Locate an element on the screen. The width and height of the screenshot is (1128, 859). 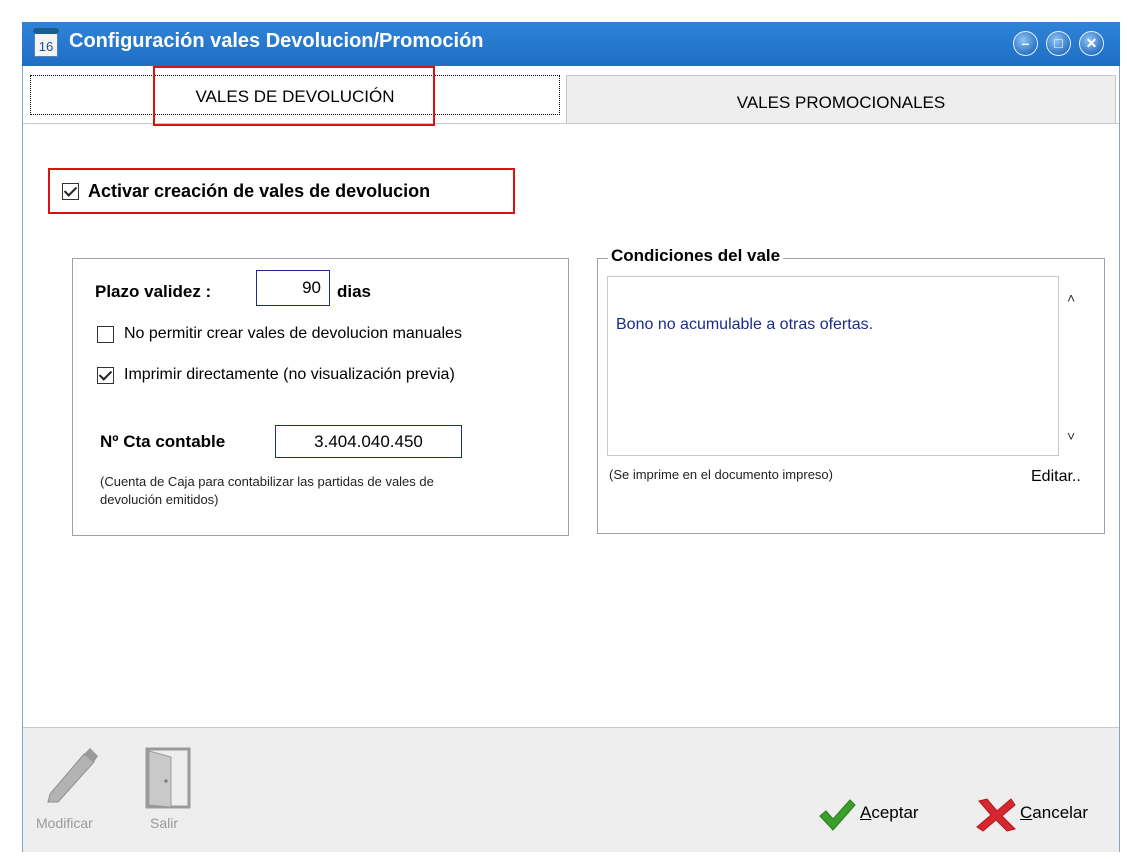
activate-vales-checkbox is located at coordinates (70, 191).